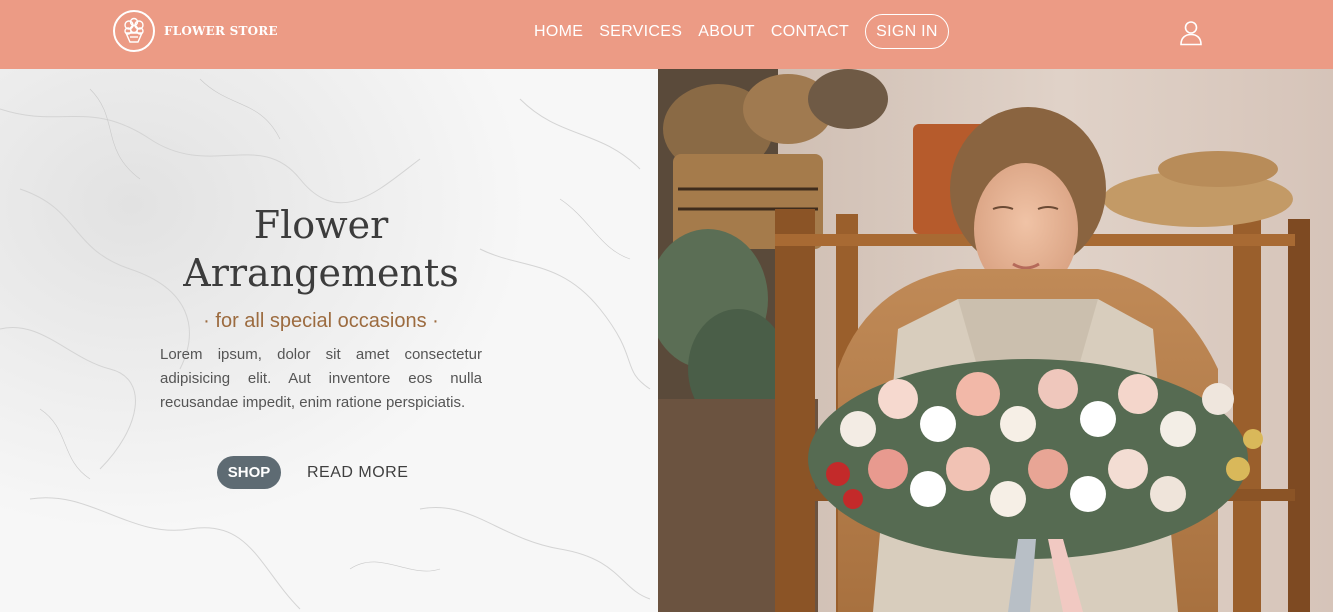  Describe the element at coordinates (357, 472) in the screenshot. I see `read-more-link: READ MORE` at that location.